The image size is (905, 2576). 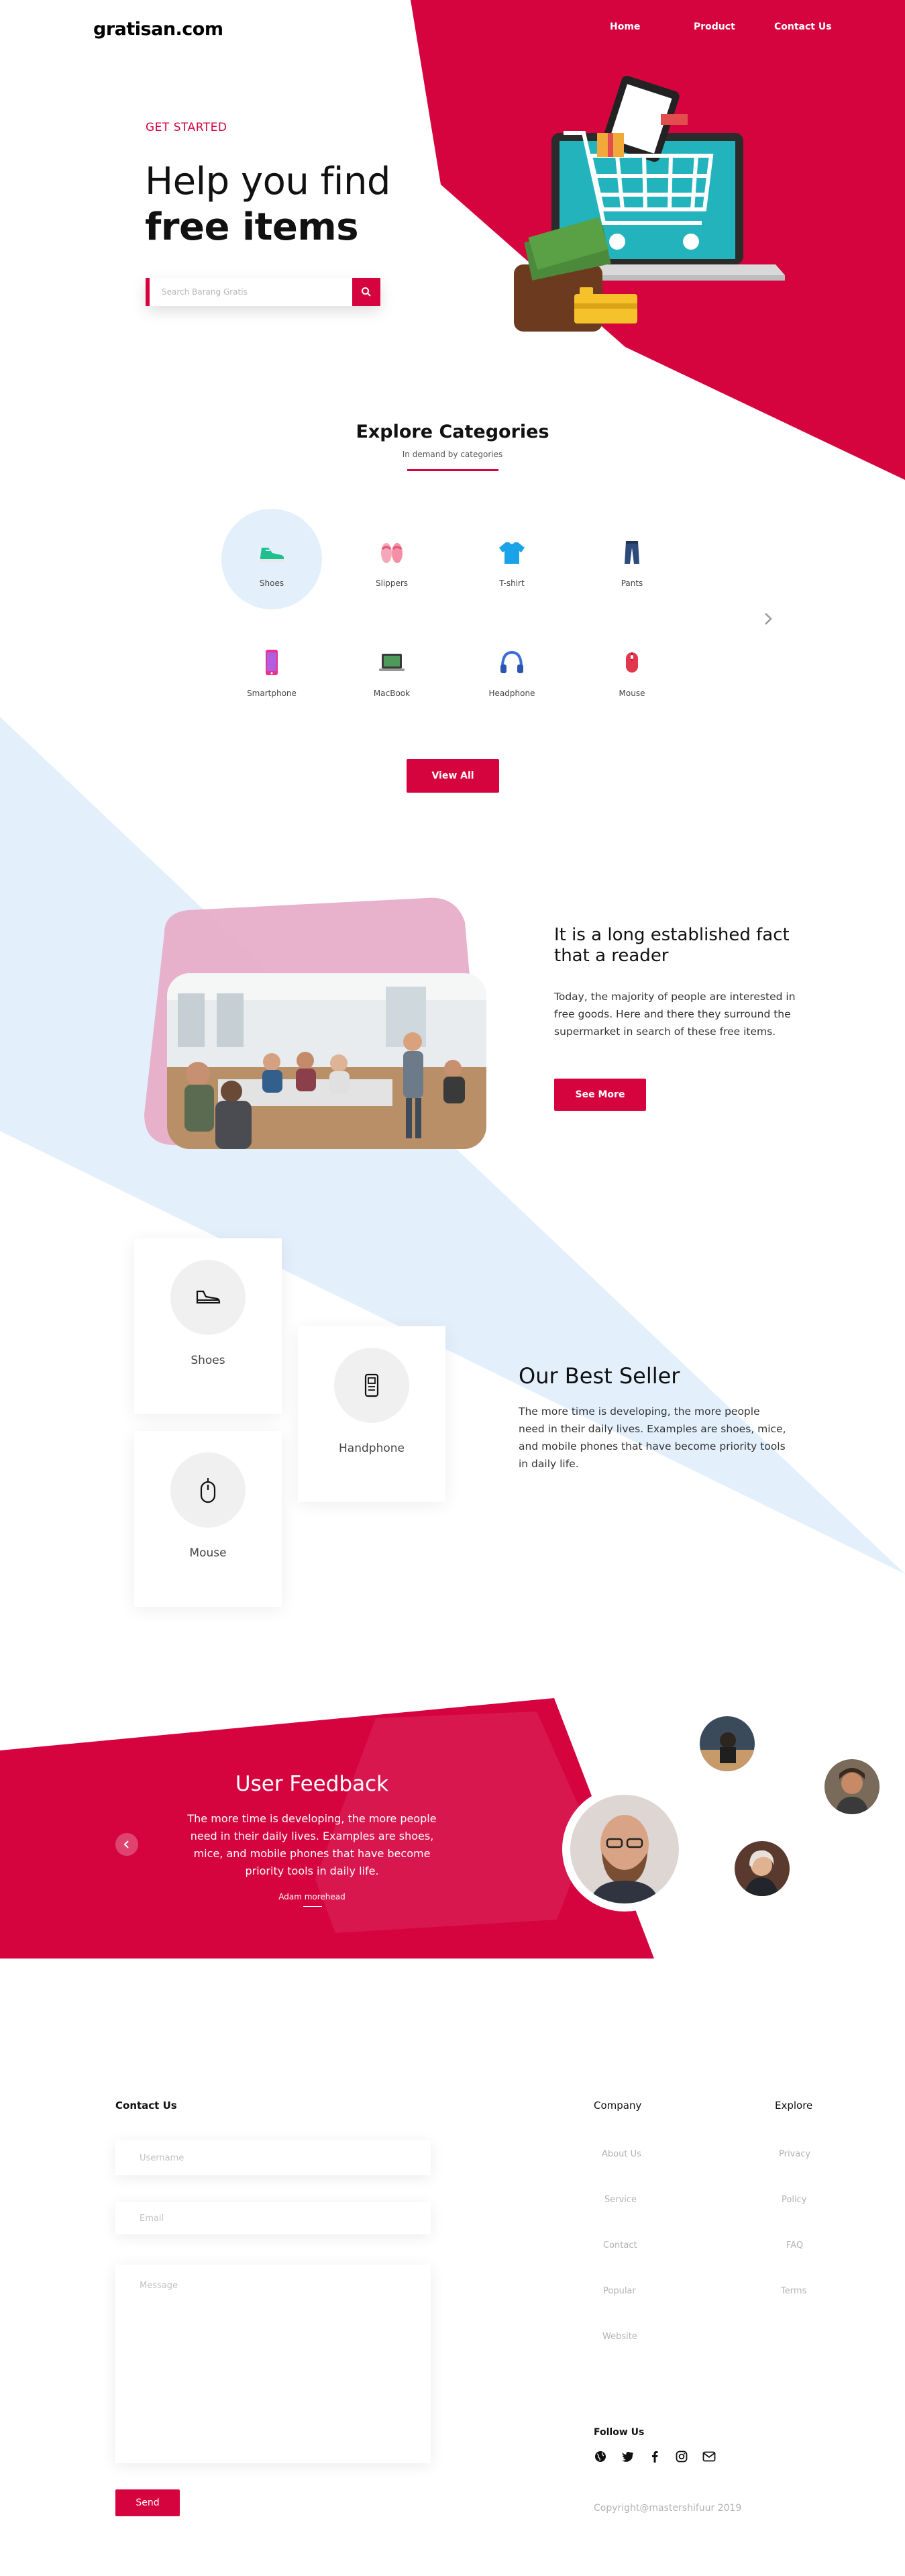 I want to click on best-seller-card-shoes: Shoes, so click(x=208, y=1326).